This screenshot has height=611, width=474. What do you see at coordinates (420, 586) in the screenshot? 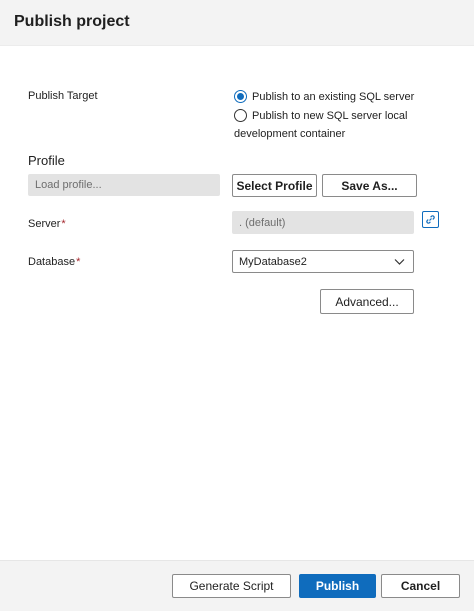
I see `cancel-button: Cancel` at bounding box center [420, 586].